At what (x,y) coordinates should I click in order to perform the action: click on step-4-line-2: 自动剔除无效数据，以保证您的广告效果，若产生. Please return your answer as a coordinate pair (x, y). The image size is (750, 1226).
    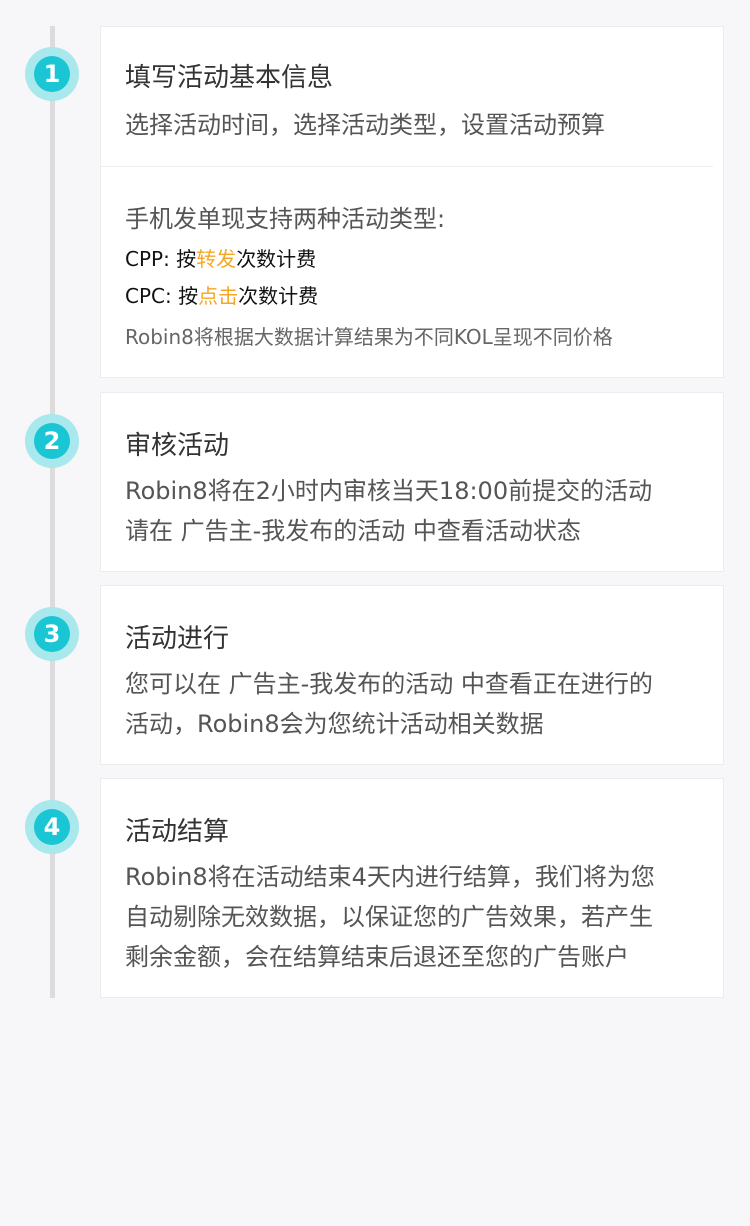
    Looking at the image, I should click on (389, 917).